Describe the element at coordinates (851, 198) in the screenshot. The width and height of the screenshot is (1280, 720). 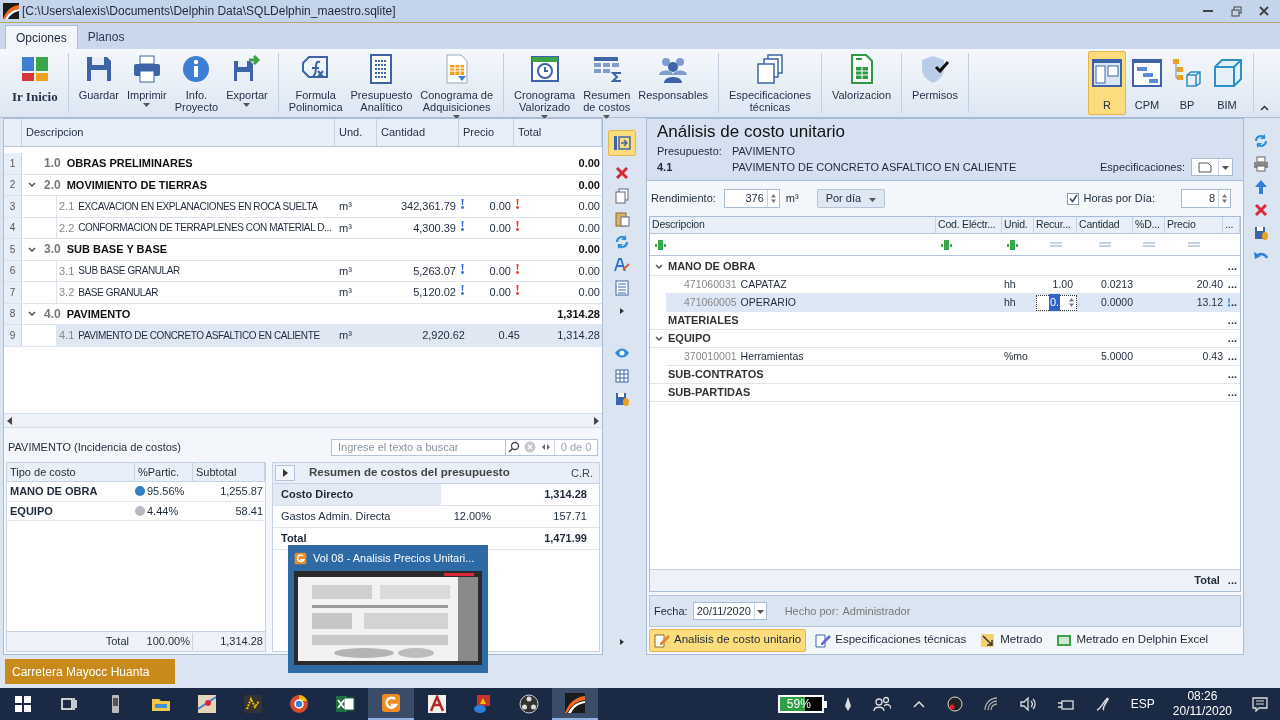
I see `period-dropdown: Por día` at that location.